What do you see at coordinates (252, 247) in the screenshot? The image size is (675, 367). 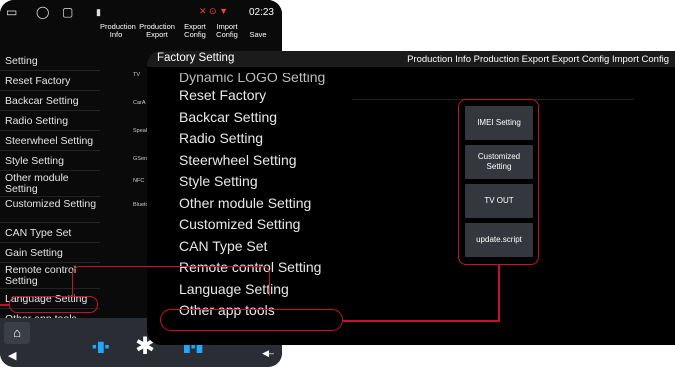 I see `panel-item-can-type: CAN Type Set` at bounding box center [252, 247].